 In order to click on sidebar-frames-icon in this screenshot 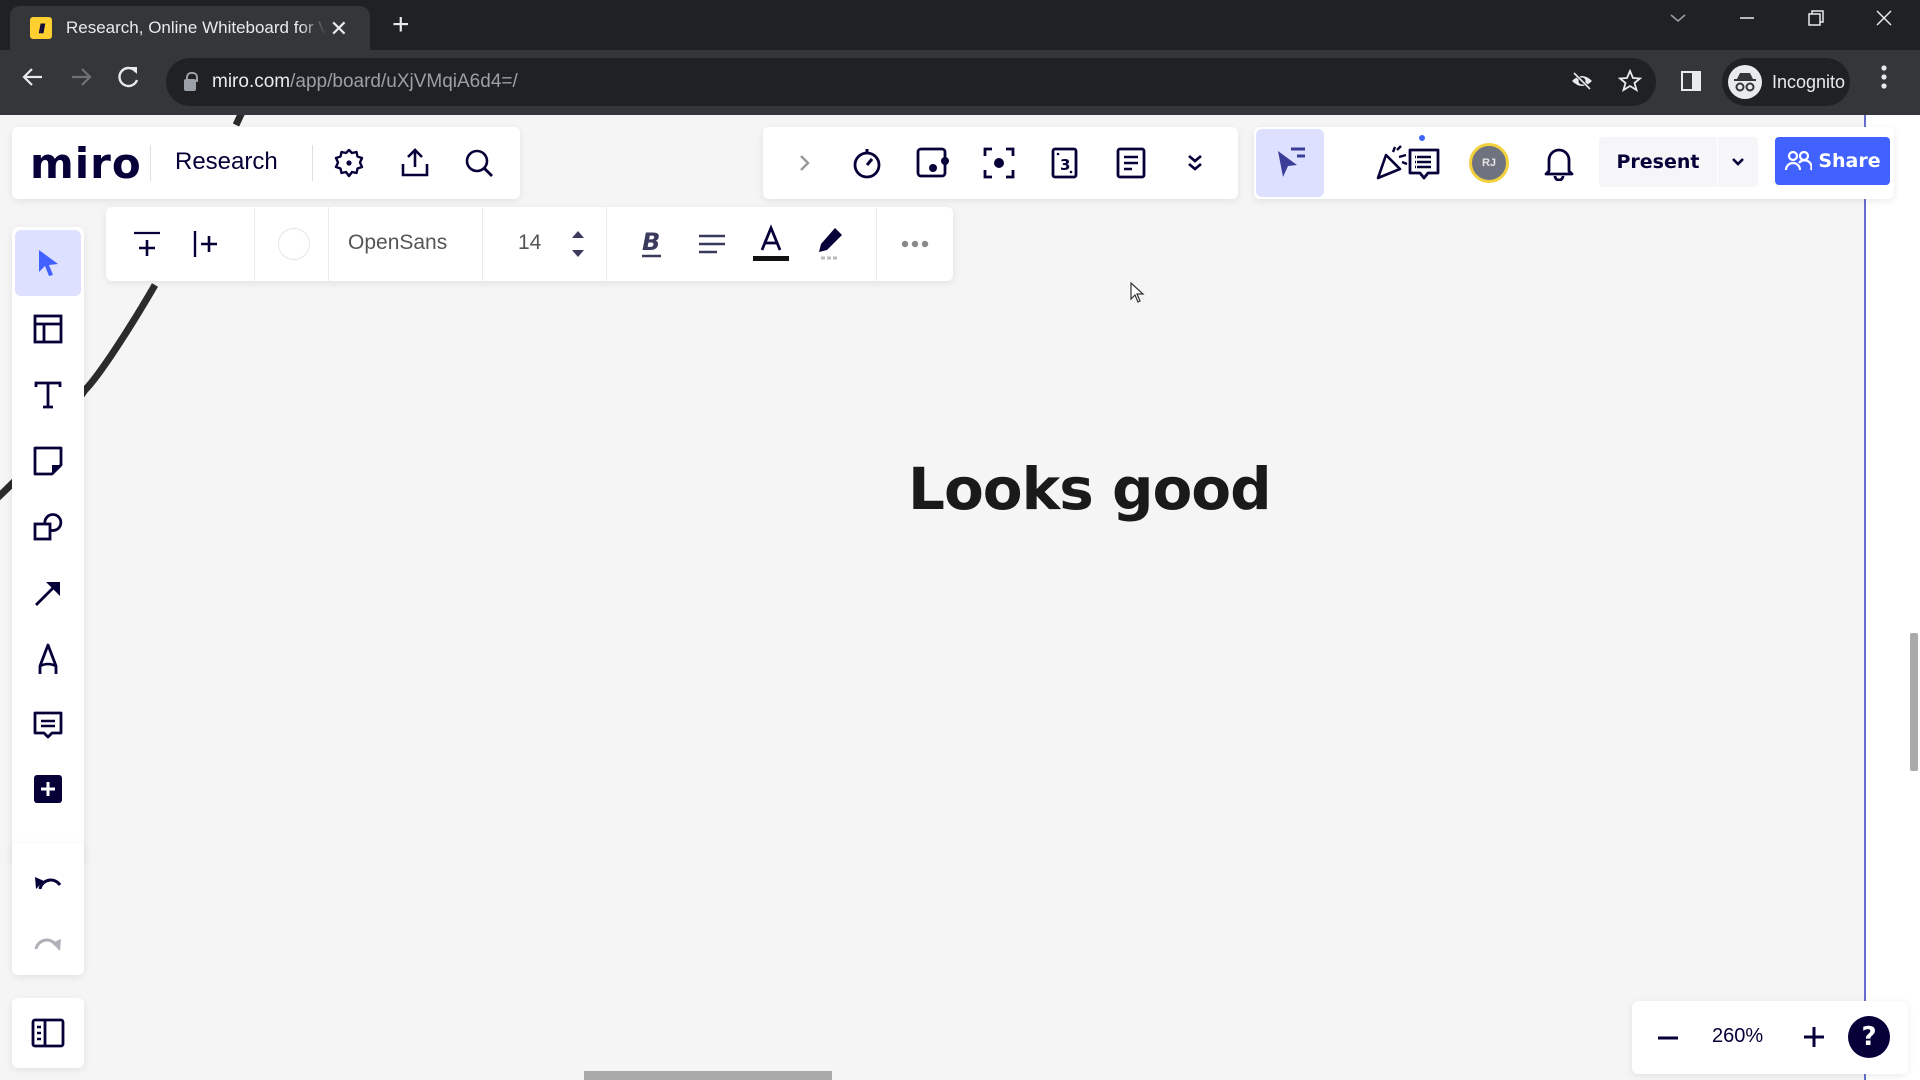, I will do `click(48, 1033)`.